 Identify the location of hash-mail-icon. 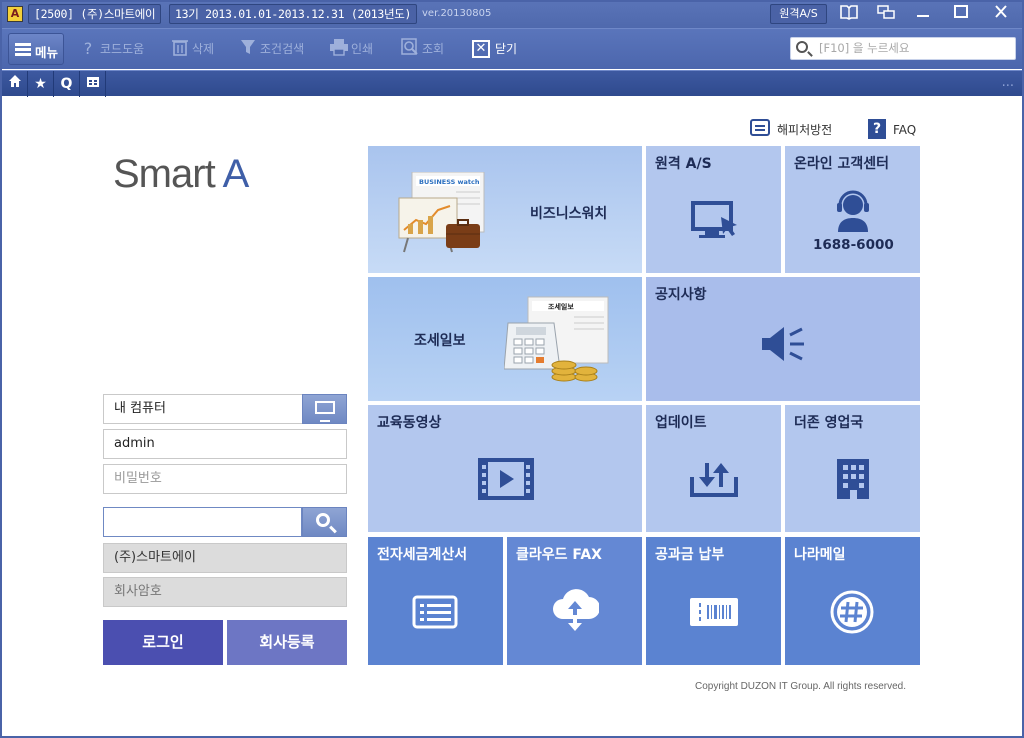
(852, 614).